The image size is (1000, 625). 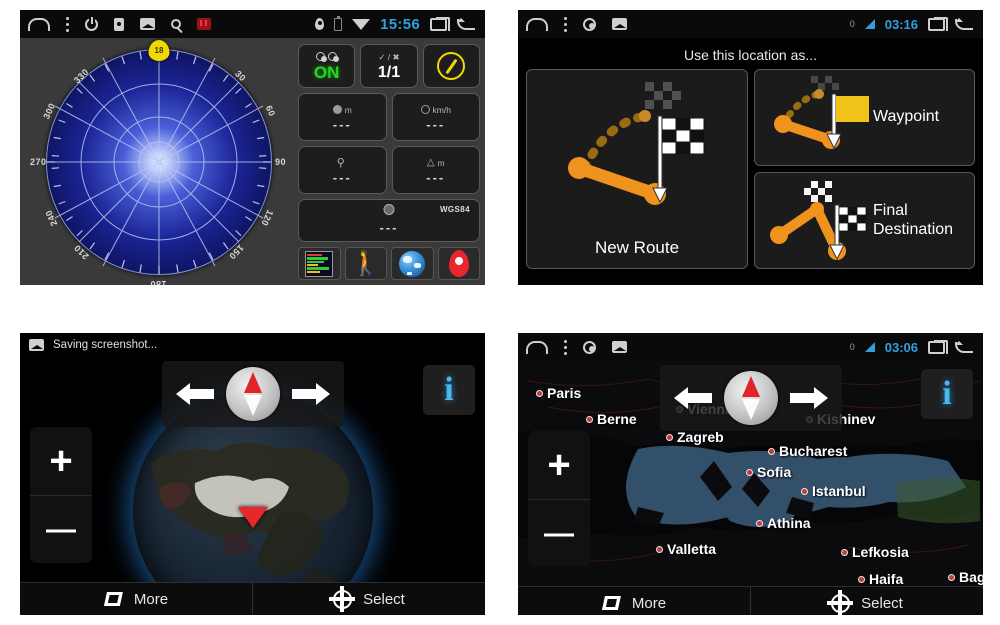 What do you see at coordinates (342, 598) in the screenshot?
I see `select-crosshair-icon` at bounding box center [342, 598].